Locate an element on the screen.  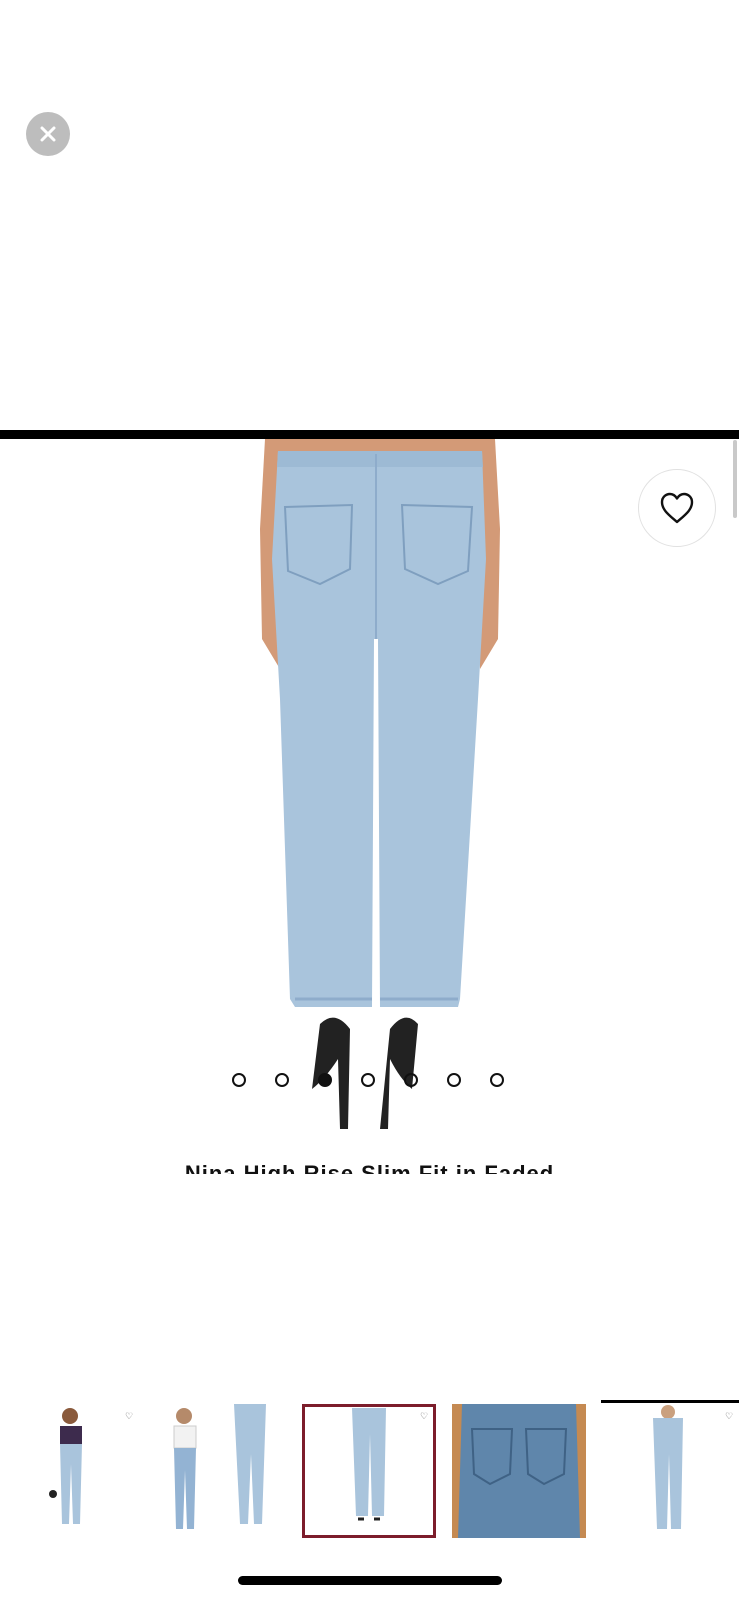
thumbnail-2-image is located at coordinates (219, 1466).